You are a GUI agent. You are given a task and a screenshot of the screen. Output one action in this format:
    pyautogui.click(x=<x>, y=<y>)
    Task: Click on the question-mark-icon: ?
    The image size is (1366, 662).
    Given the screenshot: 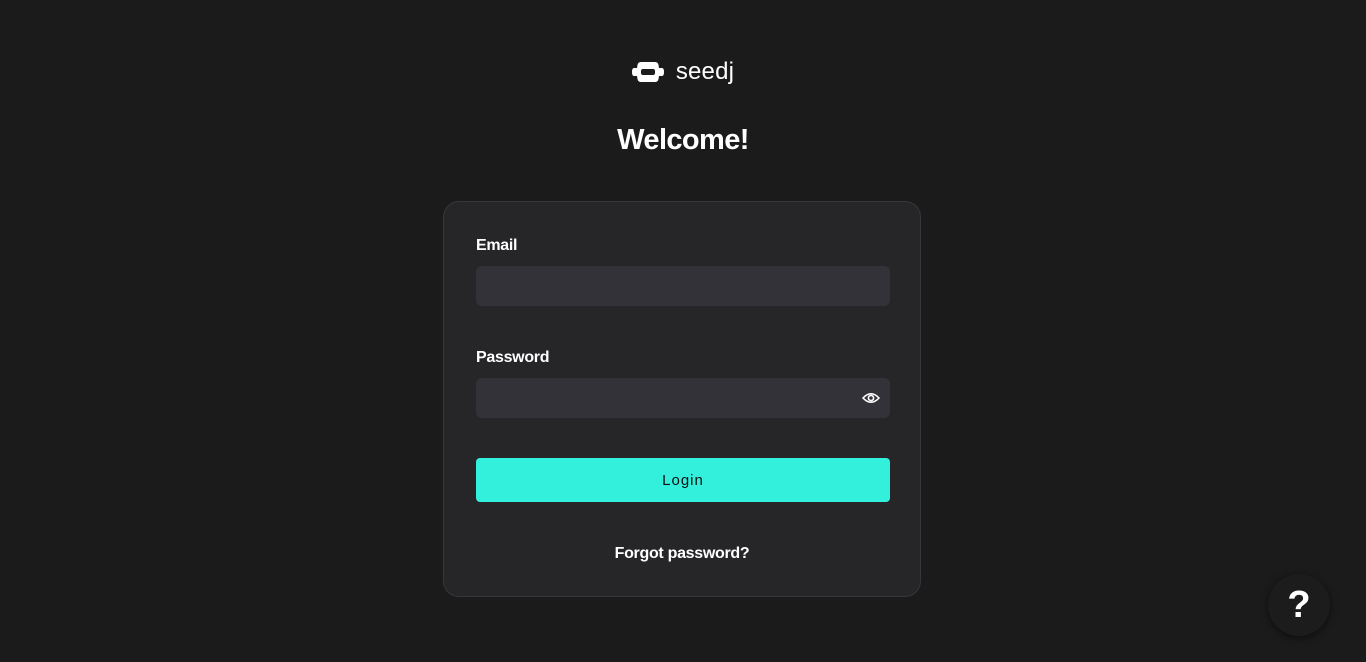 What is the action you would take?
    pyautogui.click(x=1299, y=604)
    